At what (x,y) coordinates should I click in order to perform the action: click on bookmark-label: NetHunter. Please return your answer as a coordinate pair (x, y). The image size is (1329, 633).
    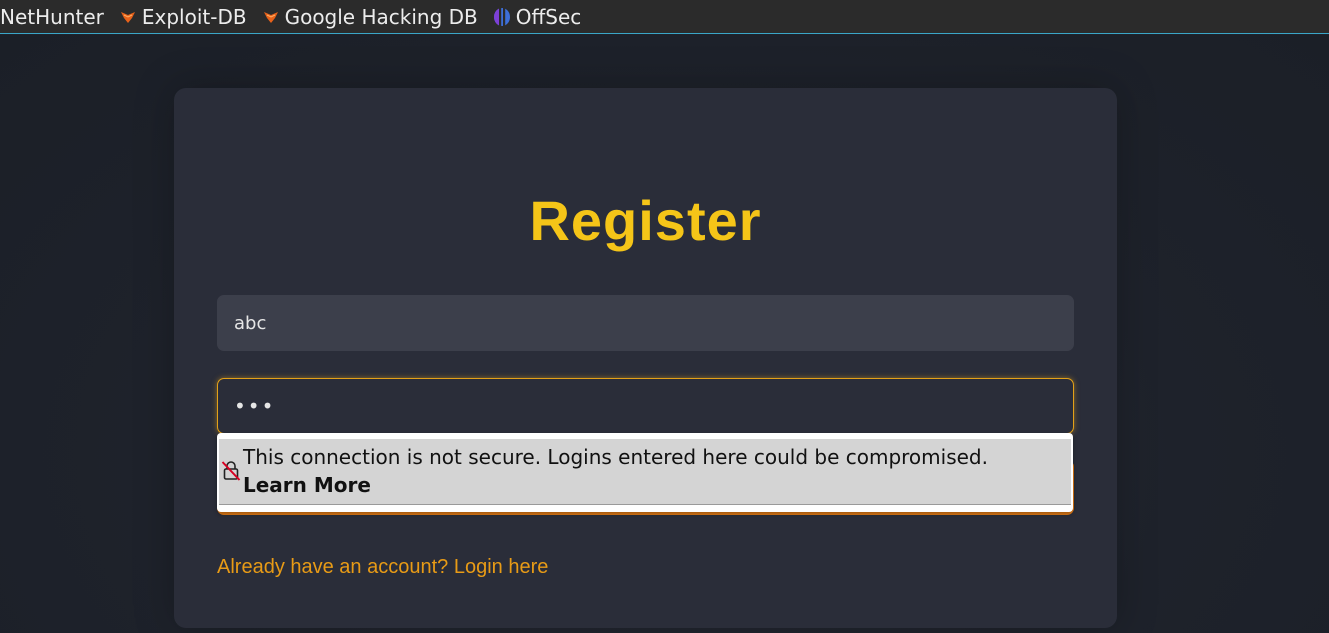
    Looking at the image, I should click on (52, 16).